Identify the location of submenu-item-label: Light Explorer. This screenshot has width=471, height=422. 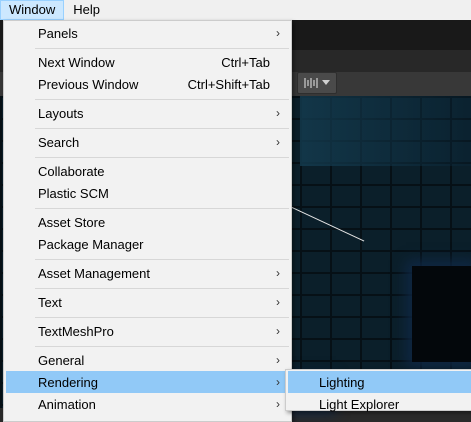
(359, 404).